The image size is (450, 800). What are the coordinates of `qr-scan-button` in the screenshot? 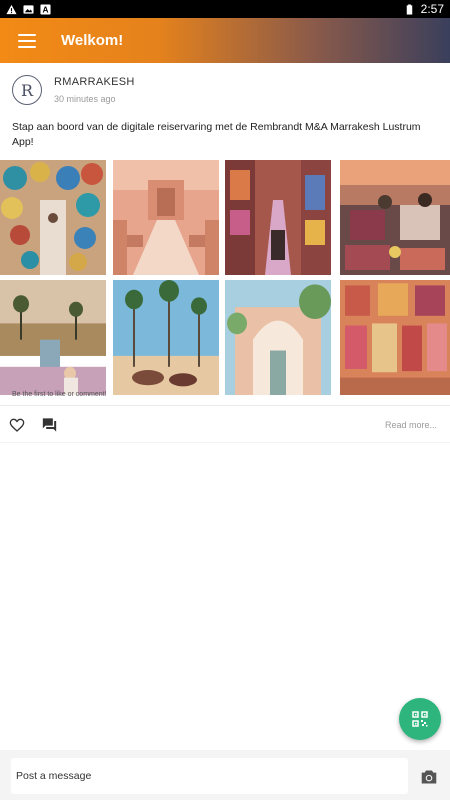 It's located at (420, 719).